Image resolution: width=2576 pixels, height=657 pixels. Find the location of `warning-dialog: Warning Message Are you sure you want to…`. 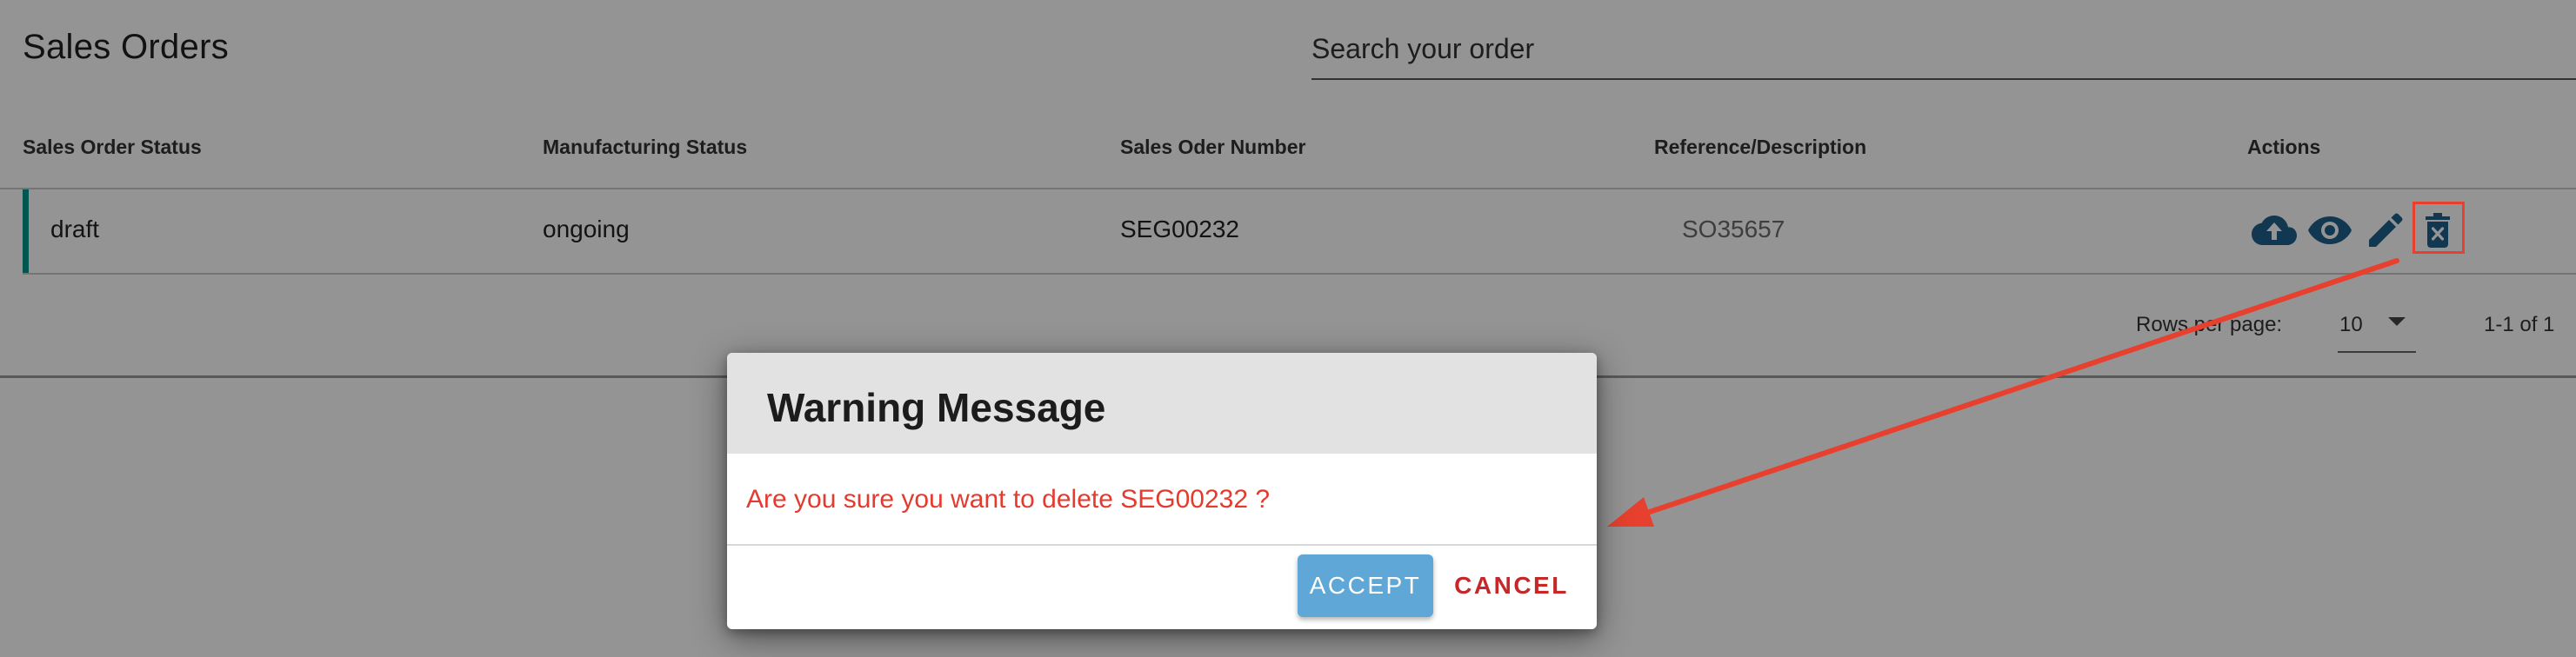

warning-dialog: Warning Message Are you sure you want to… is located at coordinates (1162, 491).